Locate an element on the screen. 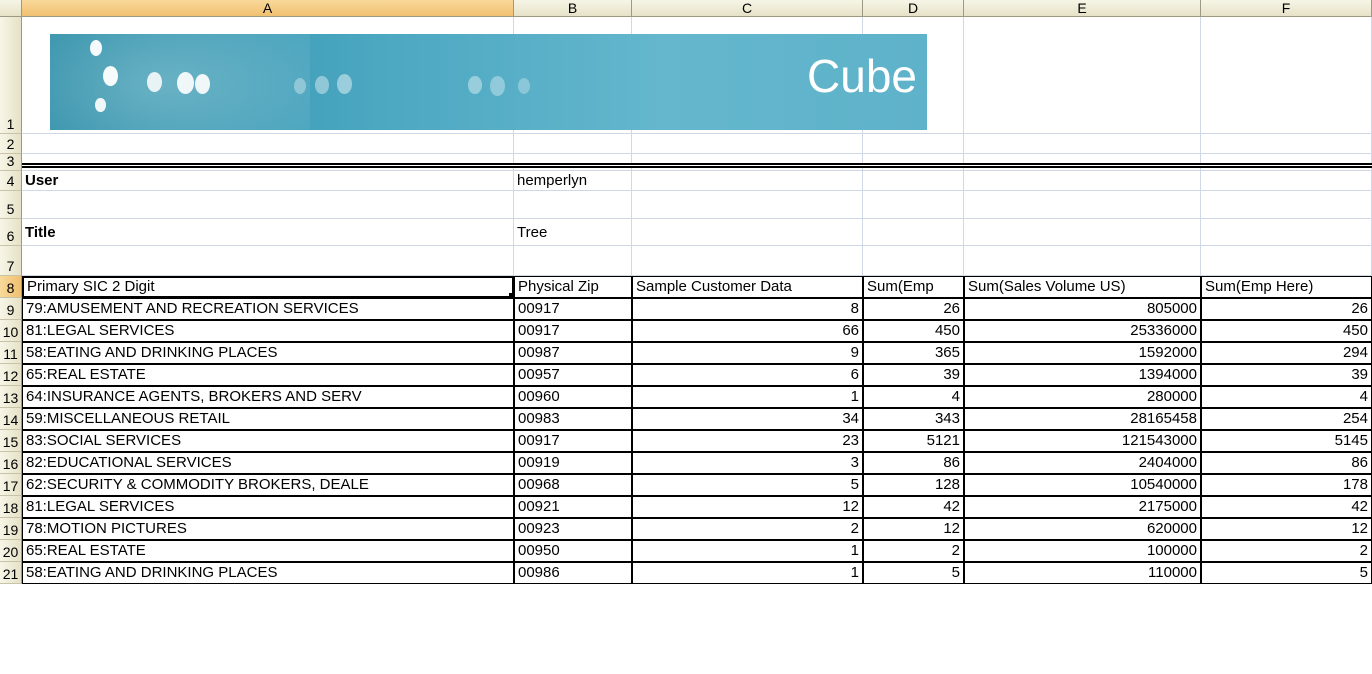  fill-handle is located at coordinates (510, 294).